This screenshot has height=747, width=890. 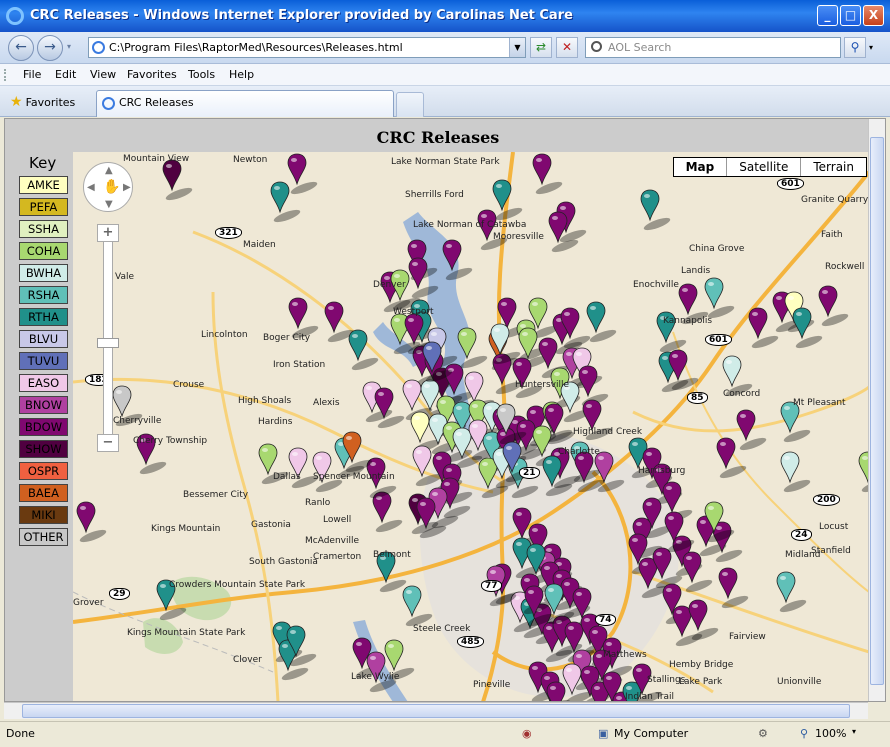 What do you see at coordinates (32, 74) in the screenshot?
I see `menu-file: File` at bounding box center [32, 74].